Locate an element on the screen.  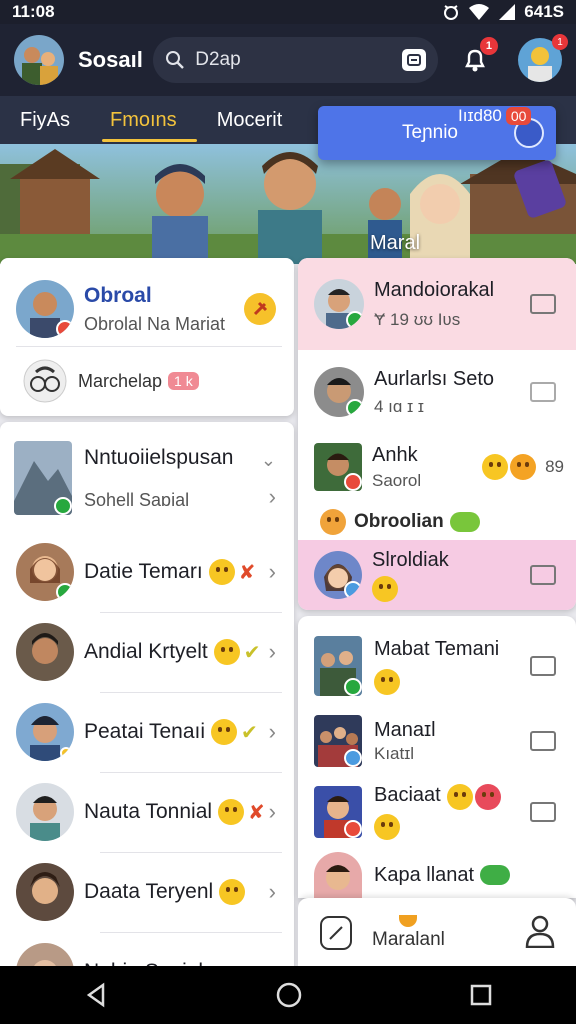
list-item: Mabat Temani is located at coordinates (437, 666).